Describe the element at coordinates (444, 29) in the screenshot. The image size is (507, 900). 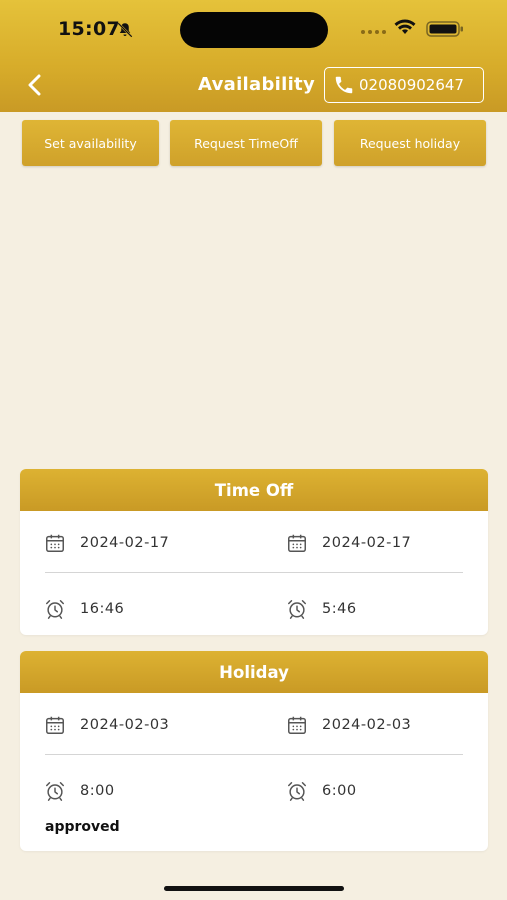
I see `battery-icon` at that location.